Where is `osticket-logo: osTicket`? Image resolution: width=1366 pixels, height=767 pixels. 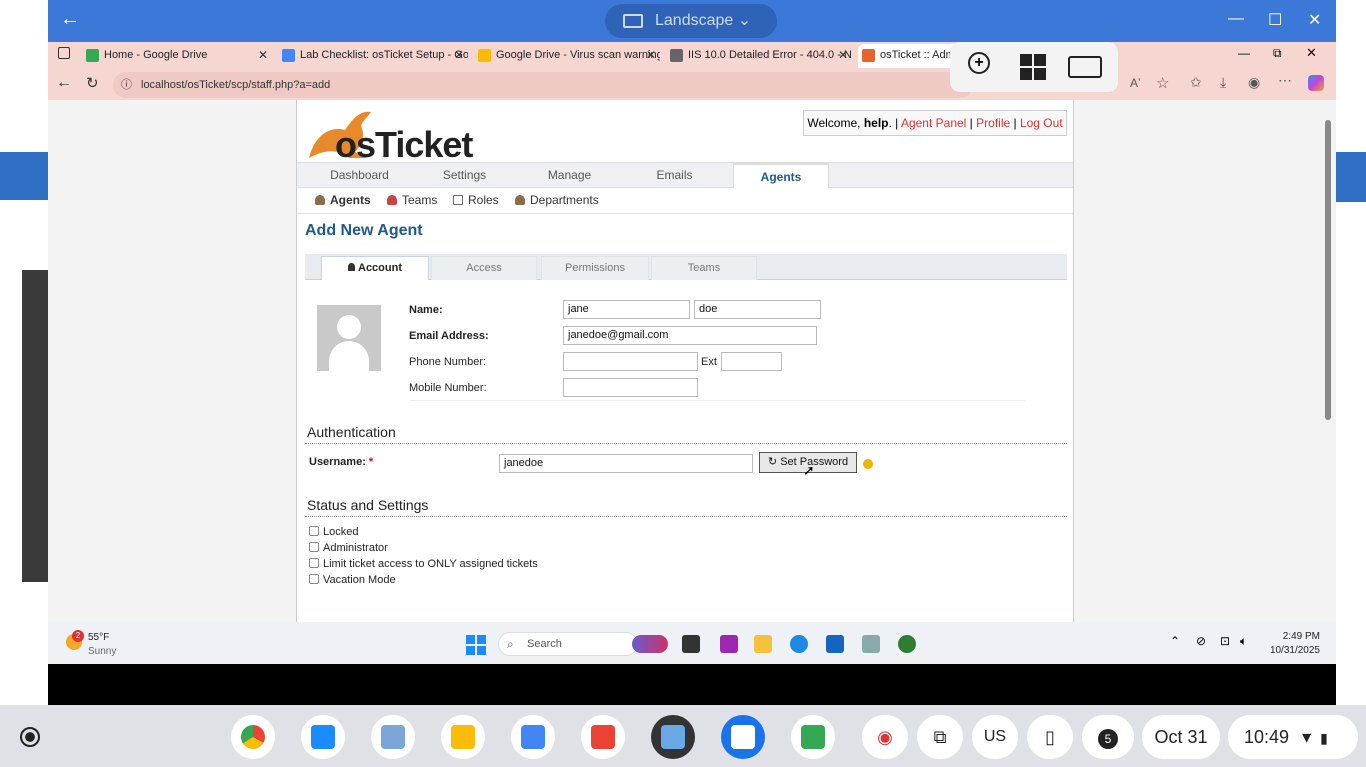 osticket-logo: osTicket is located at coordinates (390, 134).